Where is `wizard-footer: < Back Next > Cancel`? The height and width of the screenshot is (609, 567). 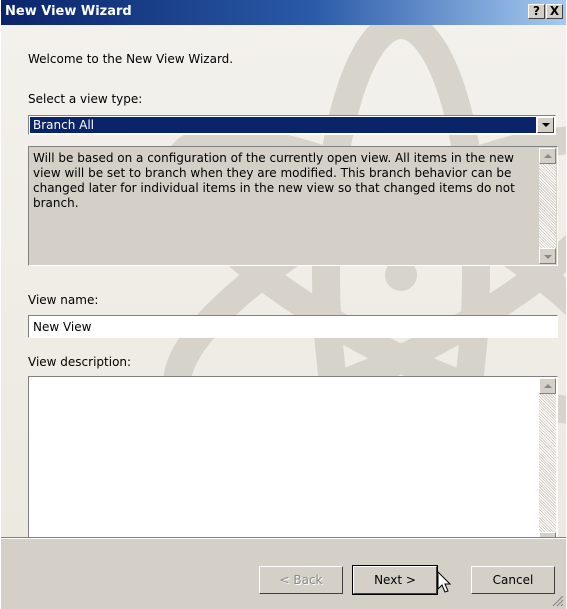 wizard-footer: < Back Next > Cancel is located at coordinates (283, 573).